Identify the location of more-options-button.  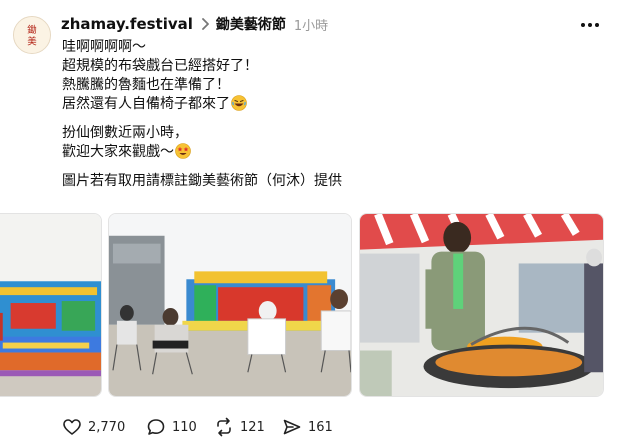
(590, 25).